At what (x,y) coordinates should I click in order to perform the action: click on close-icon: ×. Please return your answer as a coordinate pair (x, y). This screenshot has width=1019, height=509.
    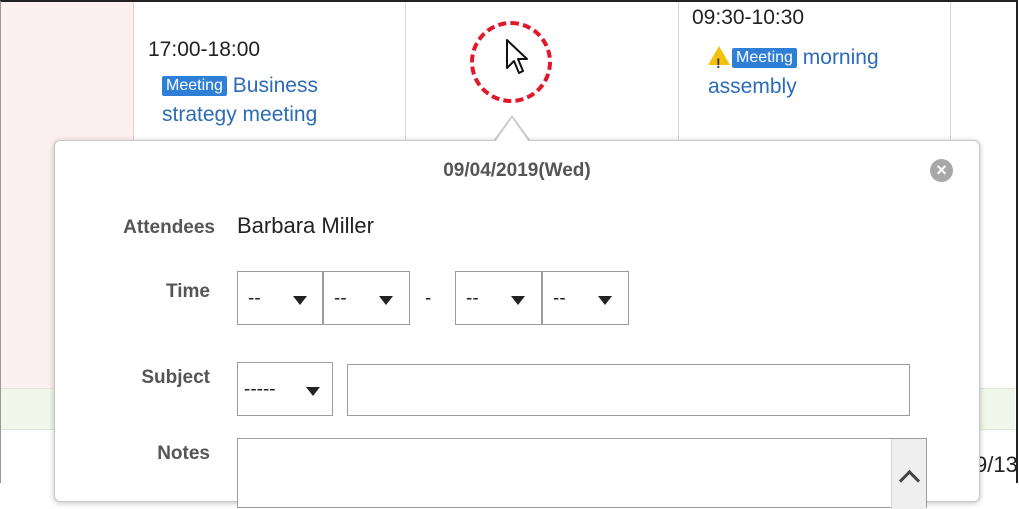
    Looking at the image, I should click on (941, 170).